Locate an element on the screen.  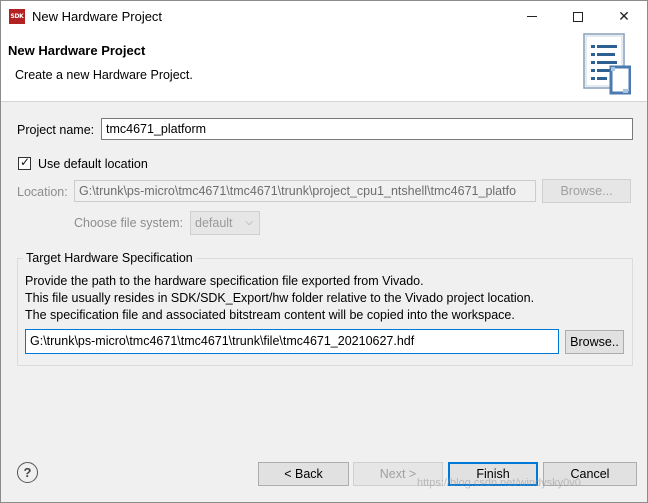
maximize-icon is located at coordinates (578, 16).